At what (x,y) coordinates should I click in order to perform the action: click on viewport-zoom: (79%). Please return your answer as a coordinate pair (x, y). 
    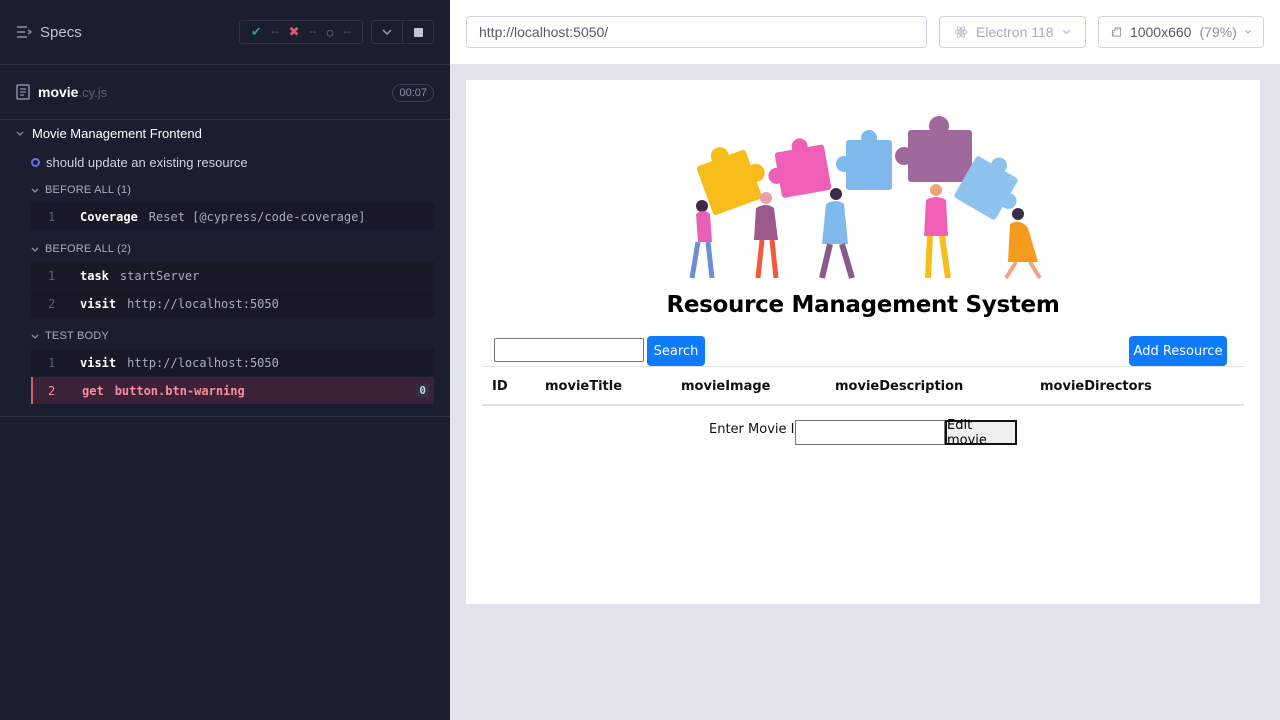
    Looking at the image, I should click on (1218, 32).